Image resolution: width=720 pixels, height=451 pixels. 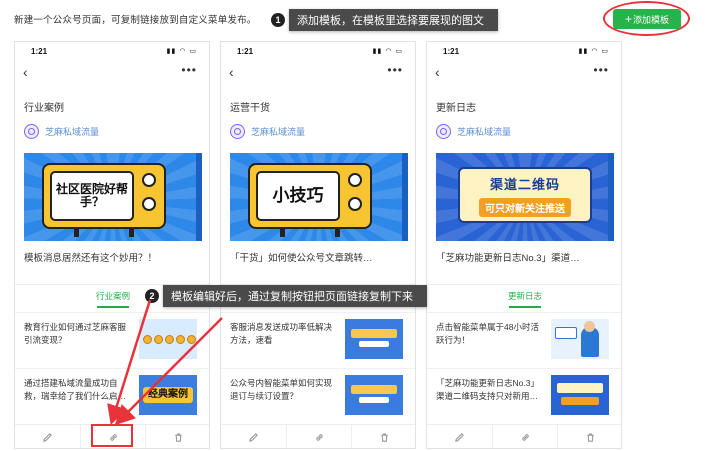 I want to click on article-banner: 渠道二维码 可只对新关注推送, so click(x=525, y=197).